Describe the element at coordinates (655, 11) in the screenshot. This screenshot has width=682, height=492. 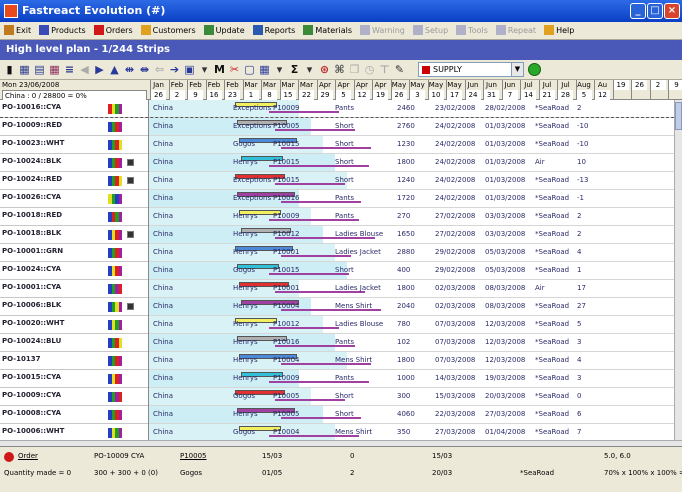
I see `maximize-button: □` at that location.